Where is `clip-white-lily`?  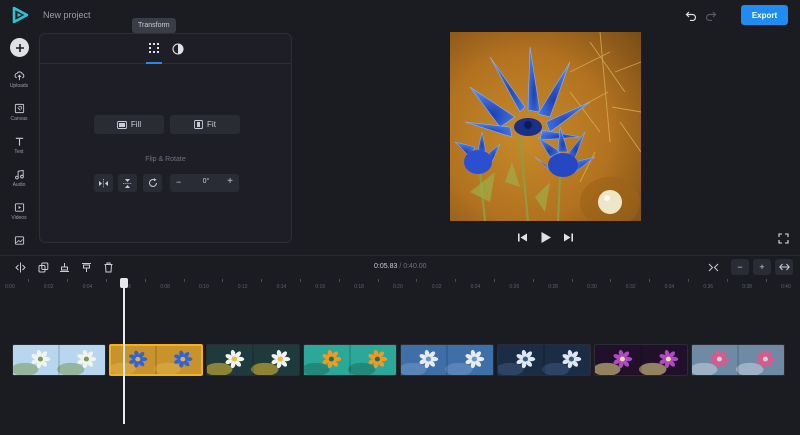
clip-white-lily is located at coordinates (544, 360).